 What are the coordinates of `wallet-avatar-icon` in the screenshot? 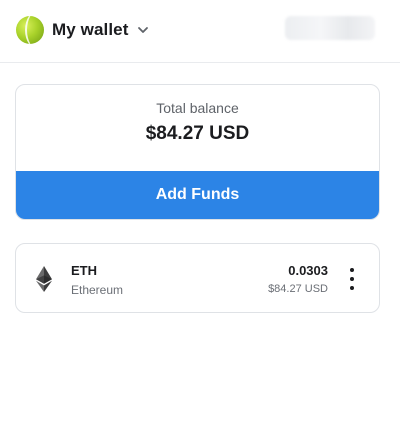 It's located at (30, 30).